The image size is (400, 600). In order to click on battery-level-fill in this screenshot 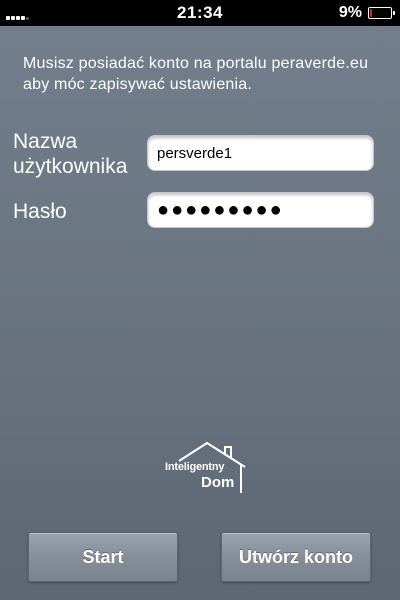, I will do `click(371, 13)`.